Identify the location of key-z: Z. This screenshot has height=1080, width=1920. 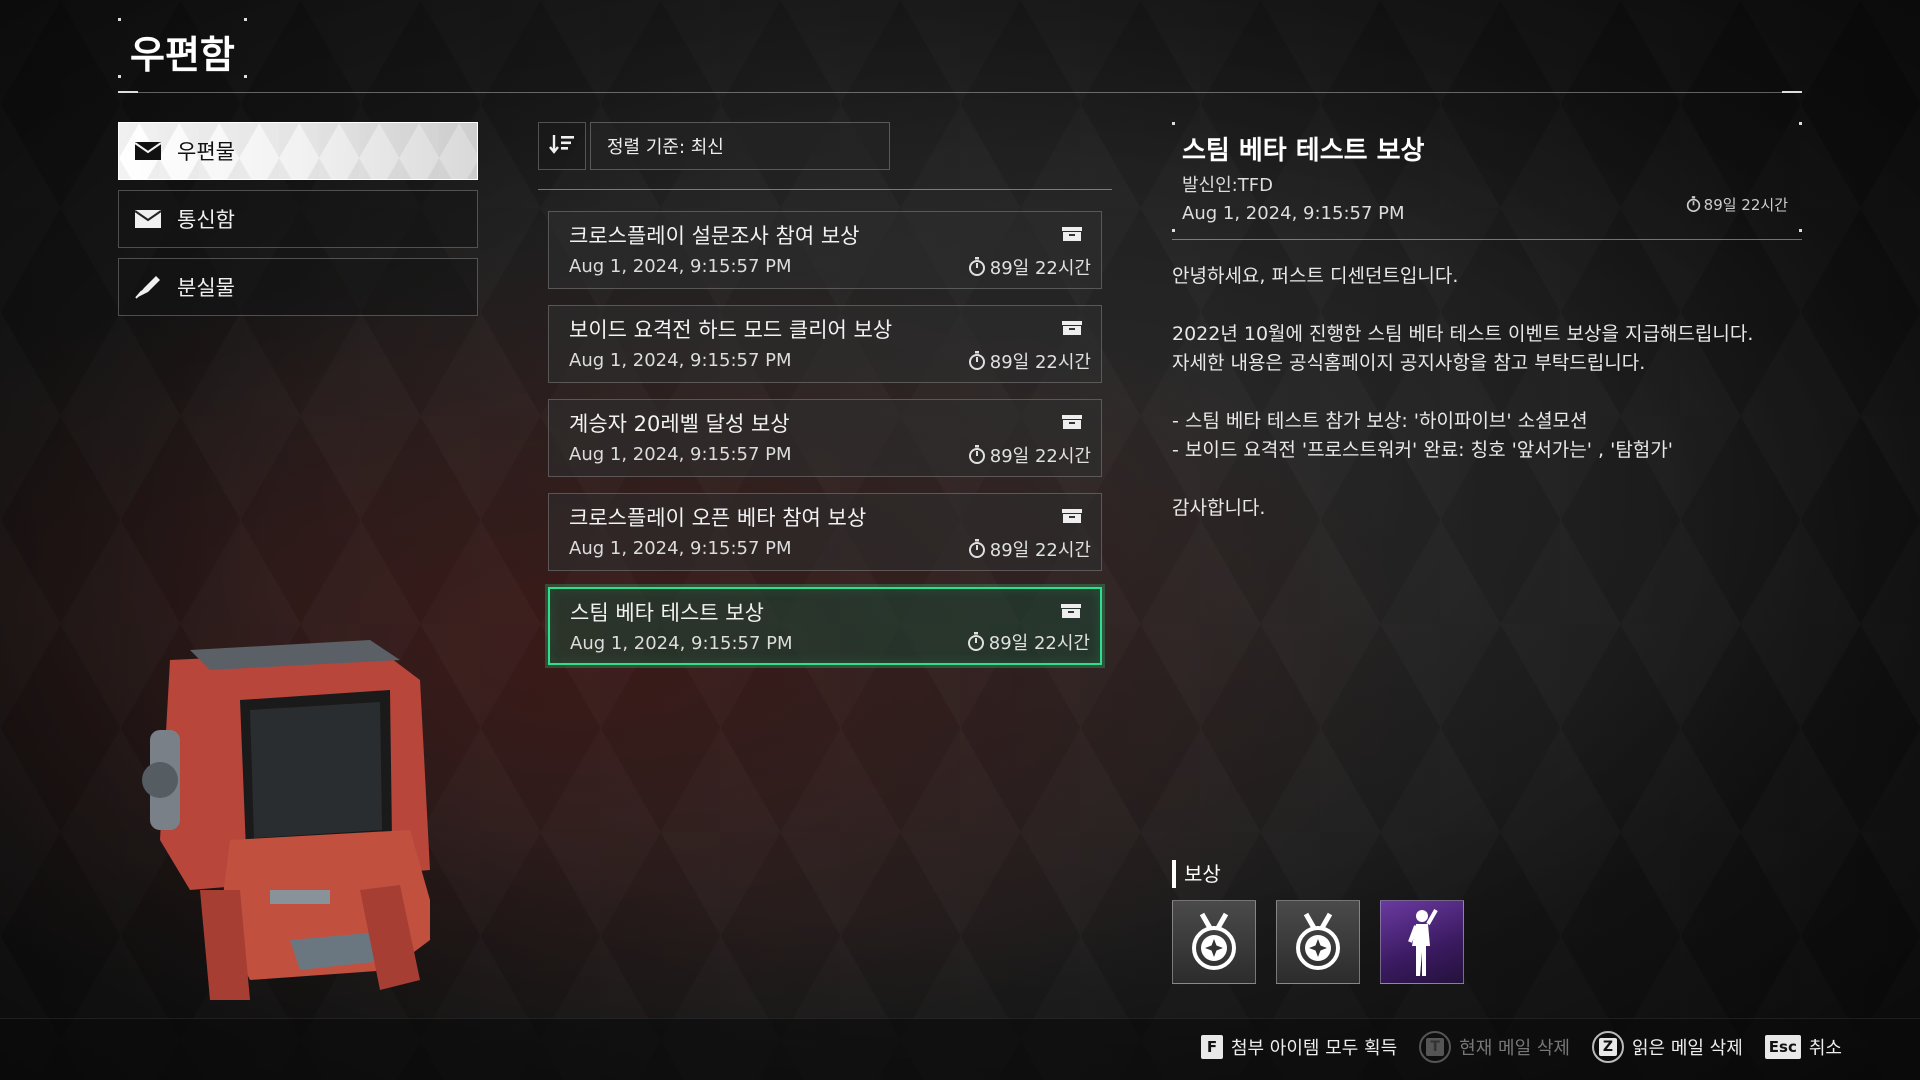
(1607, 1047).